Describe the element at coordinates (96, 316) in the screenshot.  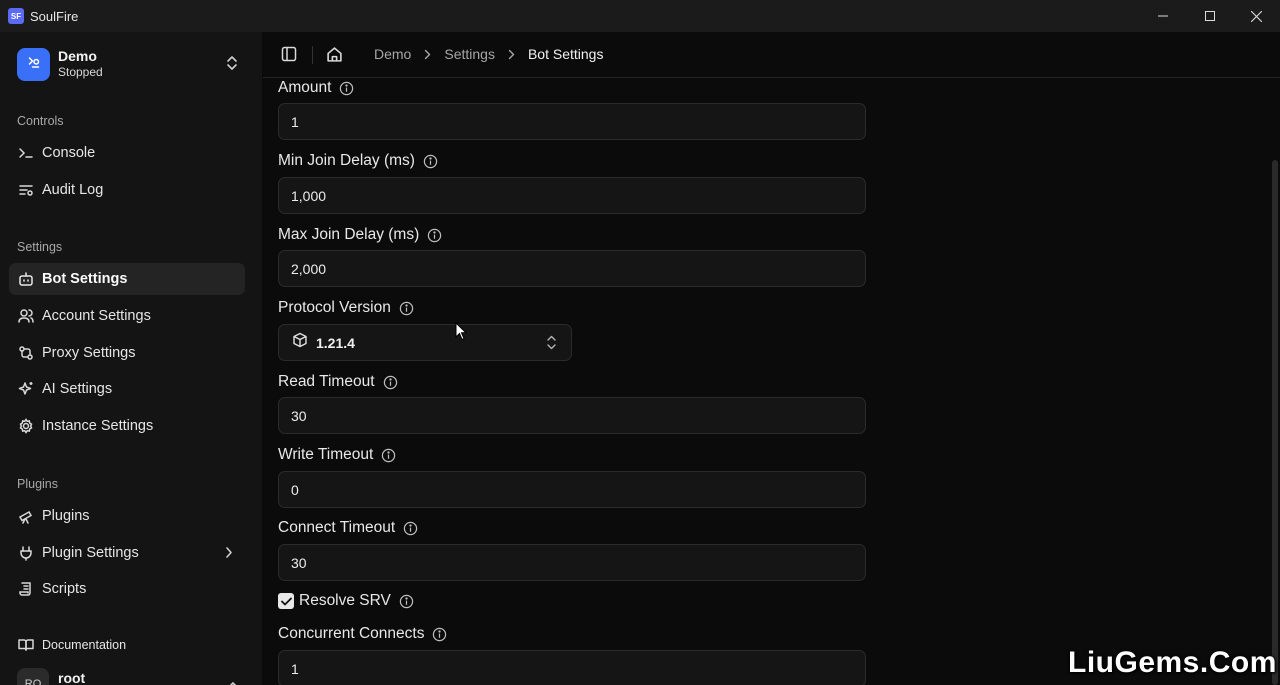
I see `sidebar-item-label: Account Settings` at that location.